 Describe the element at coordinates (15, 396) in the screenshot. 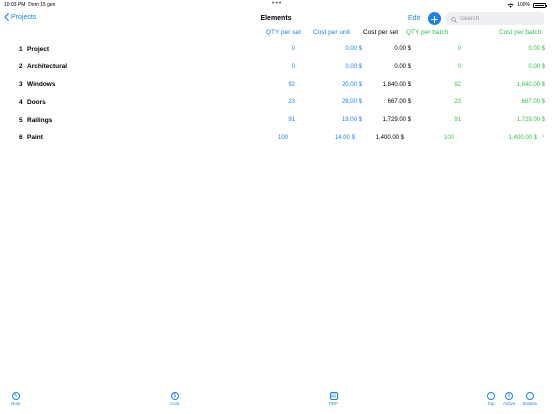

I see `note-icon: ✎` at that location.